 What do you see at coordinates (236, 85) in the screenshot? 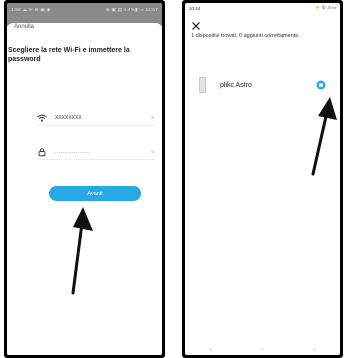
I see `device-name: plikc Astro` at bounding box center [236, 85].